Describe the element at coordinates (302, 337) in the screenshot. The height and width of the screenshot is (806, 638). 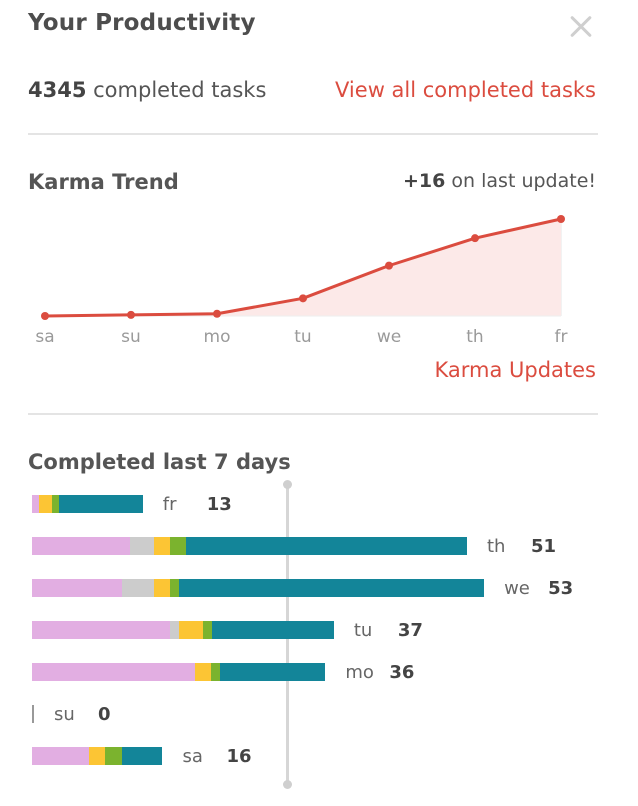
I see `trend-x-label: tu` at that location.